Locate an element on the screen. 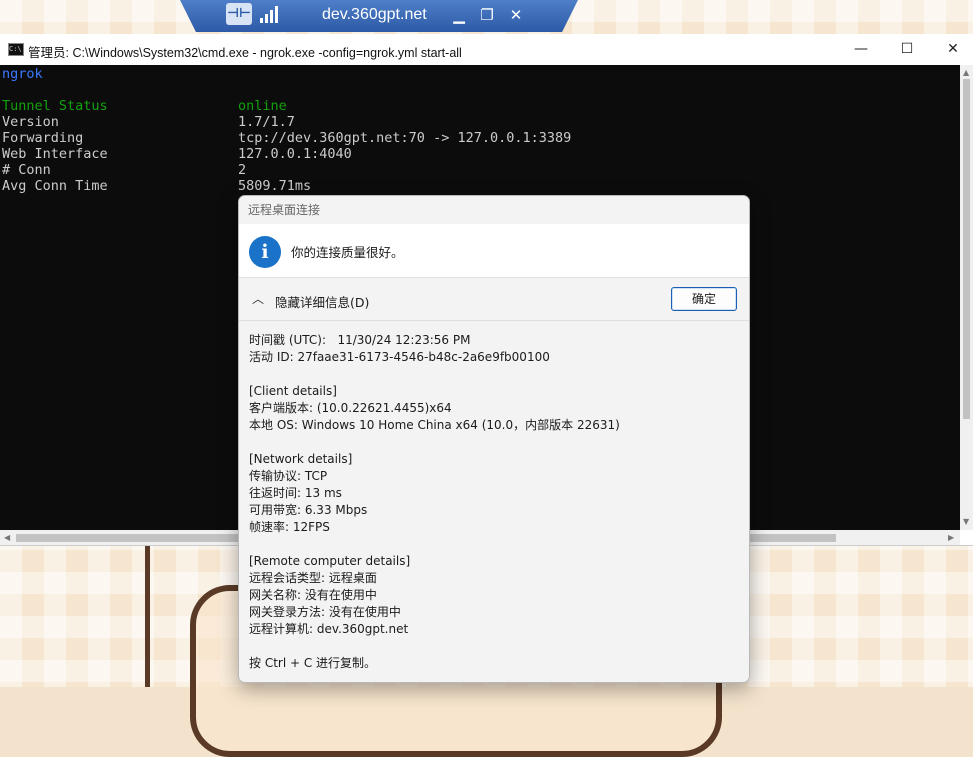  details-line: 往返时间: 13 ms is located at coordinates (295, 493).